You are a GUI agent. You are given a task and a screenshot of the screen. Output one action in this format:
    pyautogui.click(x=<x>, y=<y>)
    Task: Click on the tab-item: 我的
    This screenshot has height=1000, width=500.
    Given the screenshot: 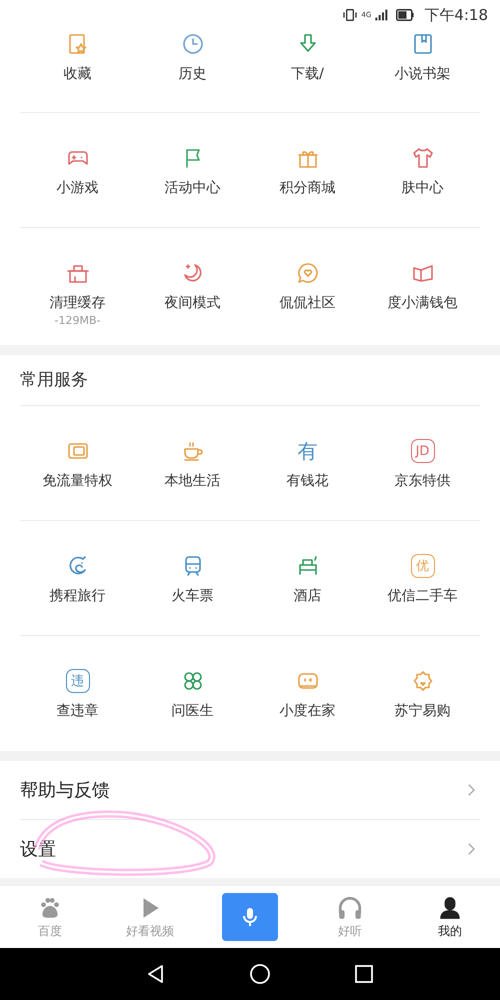 What is the action you would take?
    pyautogui.click(x=450, y=917)
    